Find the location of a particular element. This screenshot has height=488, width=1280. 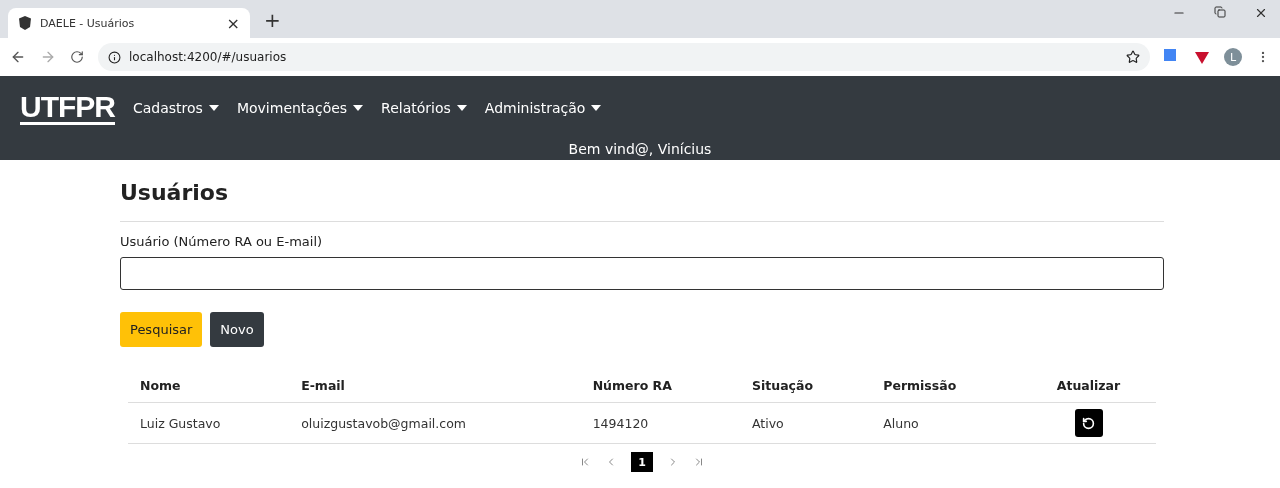

page-button: 1 is located at coordinates (642, 462).